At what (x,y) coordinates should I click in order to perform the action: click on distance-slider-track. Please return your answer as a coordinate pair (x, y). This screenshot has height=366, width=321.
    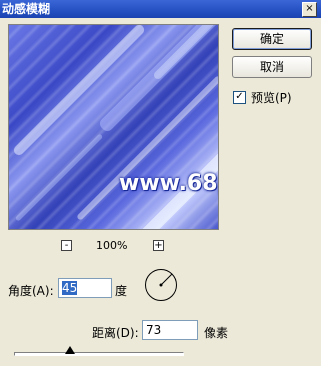
    Looking at the image, I should click on (99, 354).